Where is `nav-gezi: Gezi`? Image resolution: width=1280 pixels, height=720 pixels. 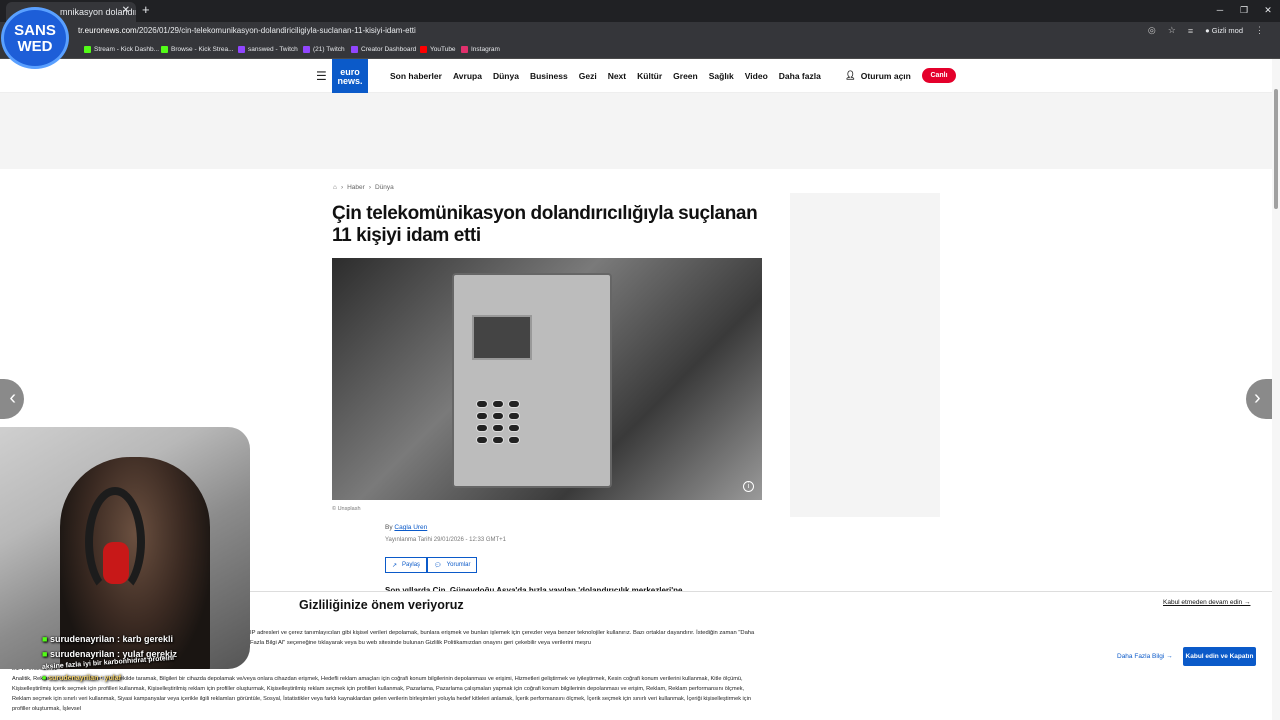
nav-gezi: Gezi is located at coordinates (588, 76).